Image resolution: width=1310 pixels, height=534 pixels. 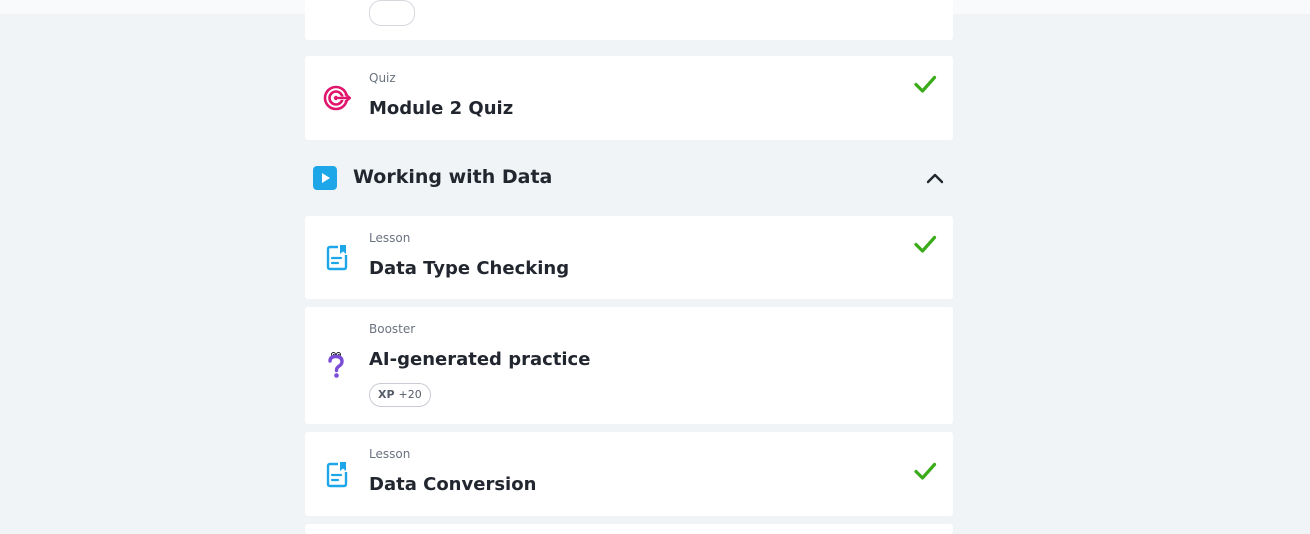 What do you see at coordinates (382, 78) in the screenshot?
I see `item-type-label: Quiz` at bounding box center [382, 78].